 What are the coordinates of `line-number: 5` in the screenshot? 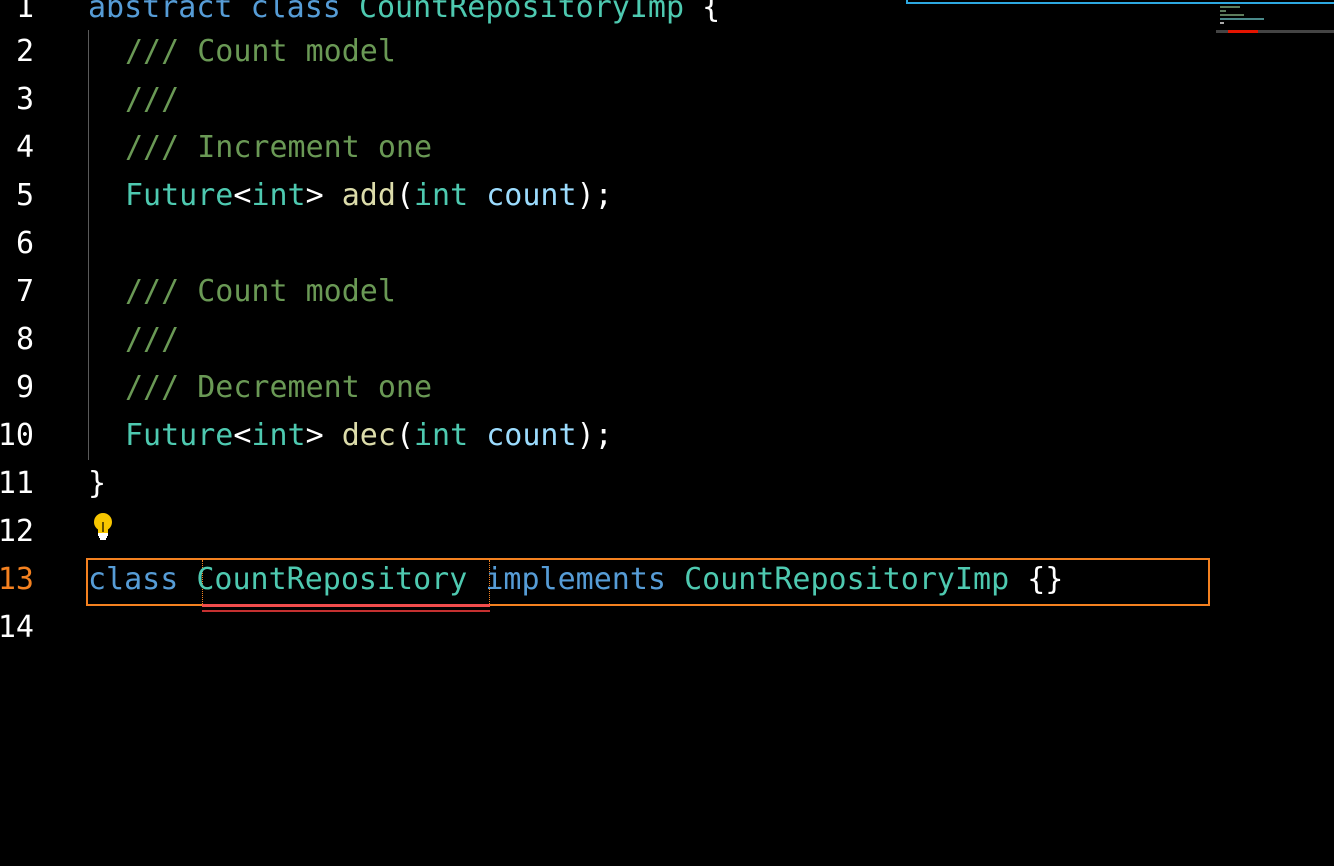 It's located at (24, 195).